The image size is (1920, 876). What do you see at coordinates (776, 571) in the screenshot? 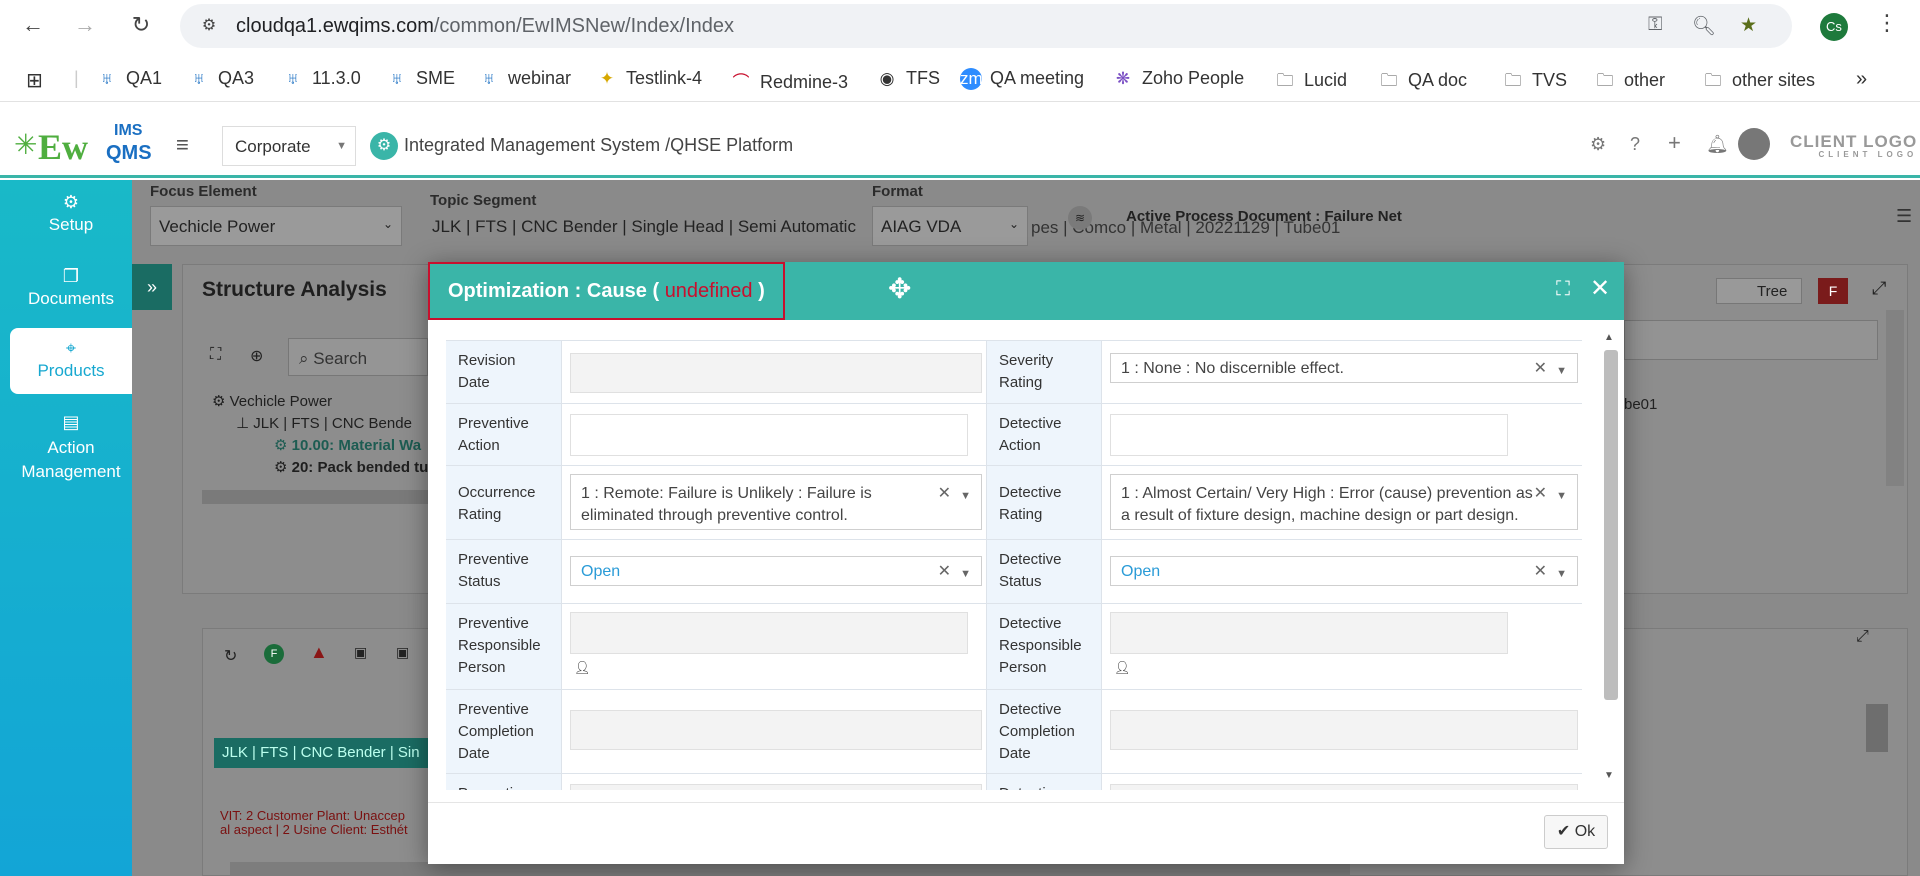
I see `preventive-status-select: Open ✕ ▼` at bounding box center [776, 571].